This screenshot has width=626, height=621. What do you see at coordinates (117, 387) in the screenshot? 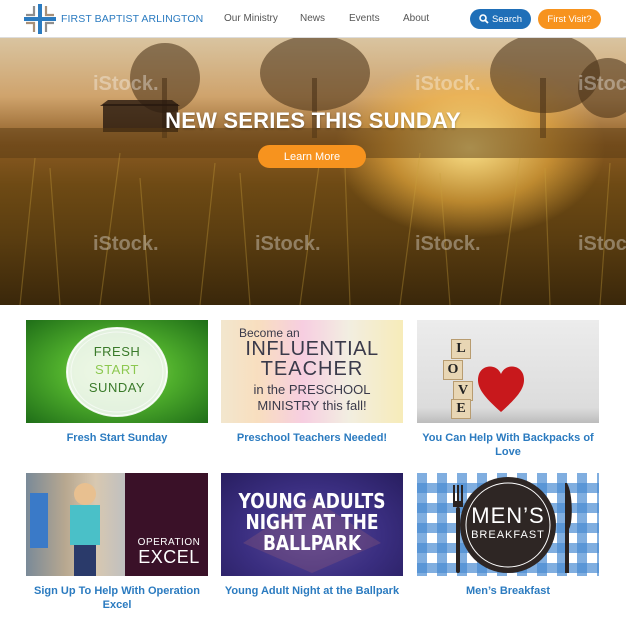
I see `image-text: SUNDAY` at bounding box center [117, 387].